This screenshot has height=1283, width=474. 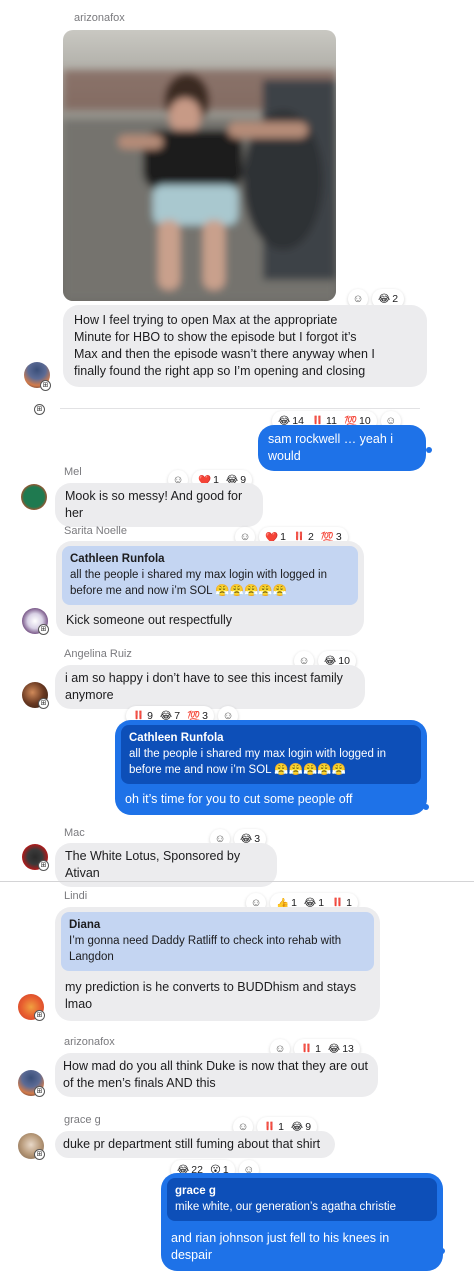 I want to click on reaction-count: 2, so click(x=395, y=299).